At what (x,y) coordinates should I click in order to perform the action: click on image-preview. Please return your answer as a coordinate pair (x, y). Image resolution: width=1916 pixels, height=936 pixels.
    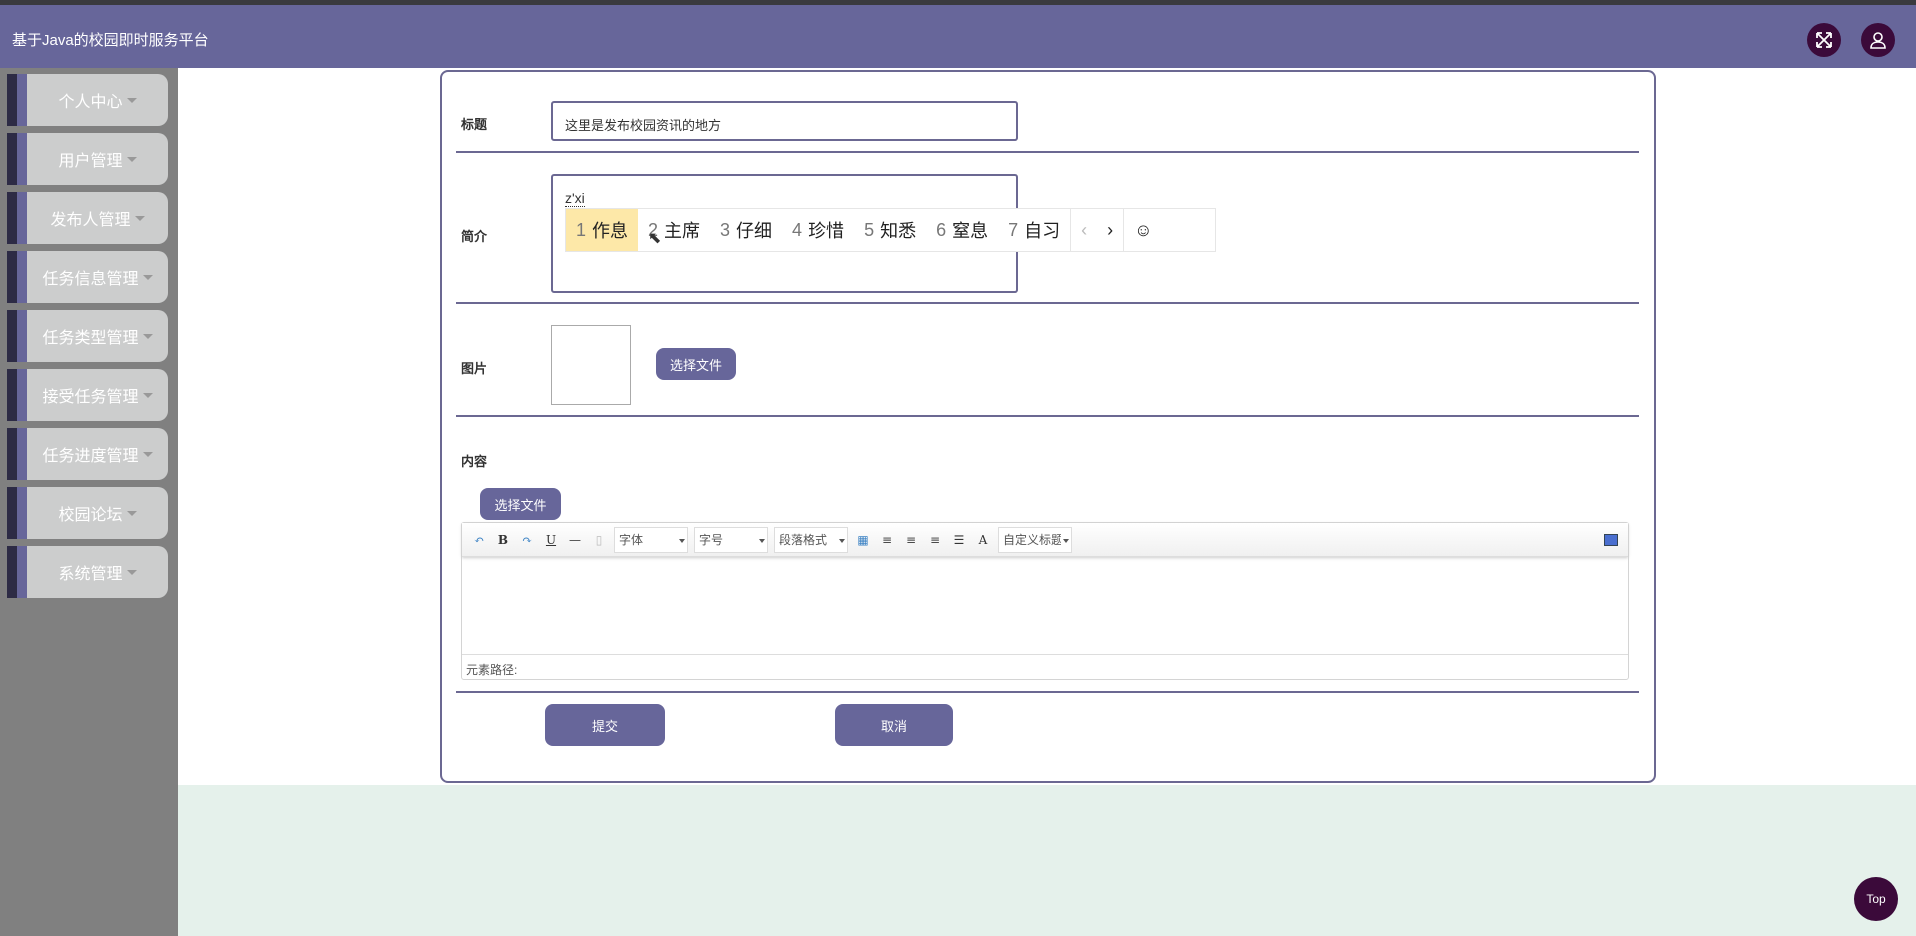
    Looking at the image, I should click on (591, 365).